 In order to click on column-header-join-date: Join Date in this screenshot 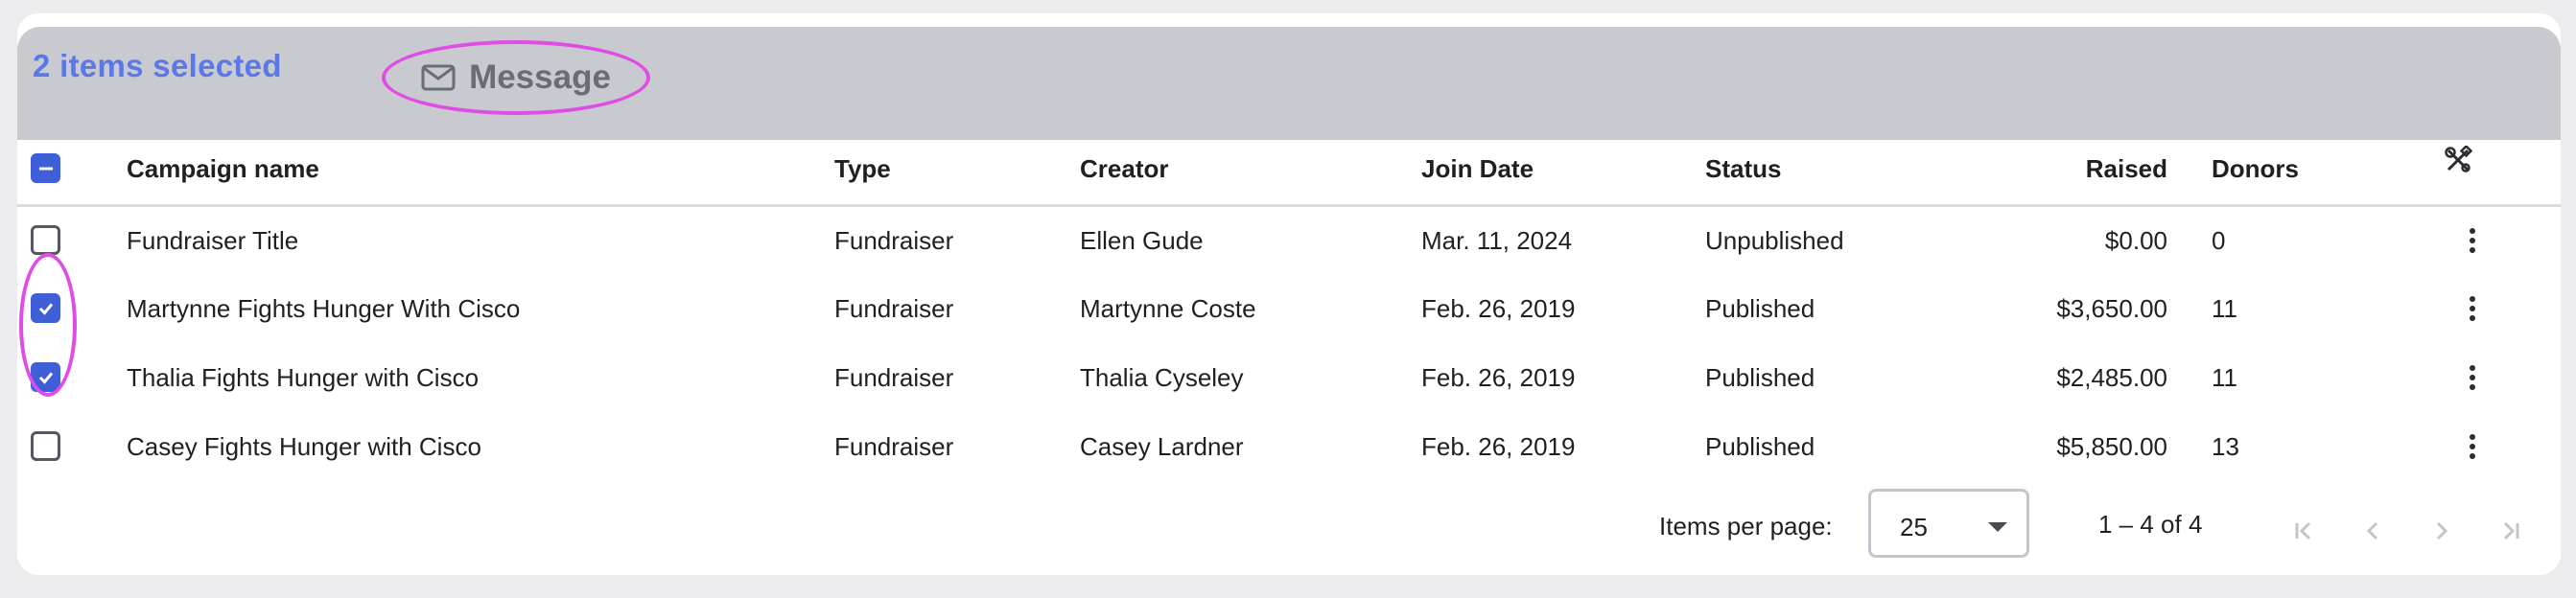, I will do `click(1477, 173)`.